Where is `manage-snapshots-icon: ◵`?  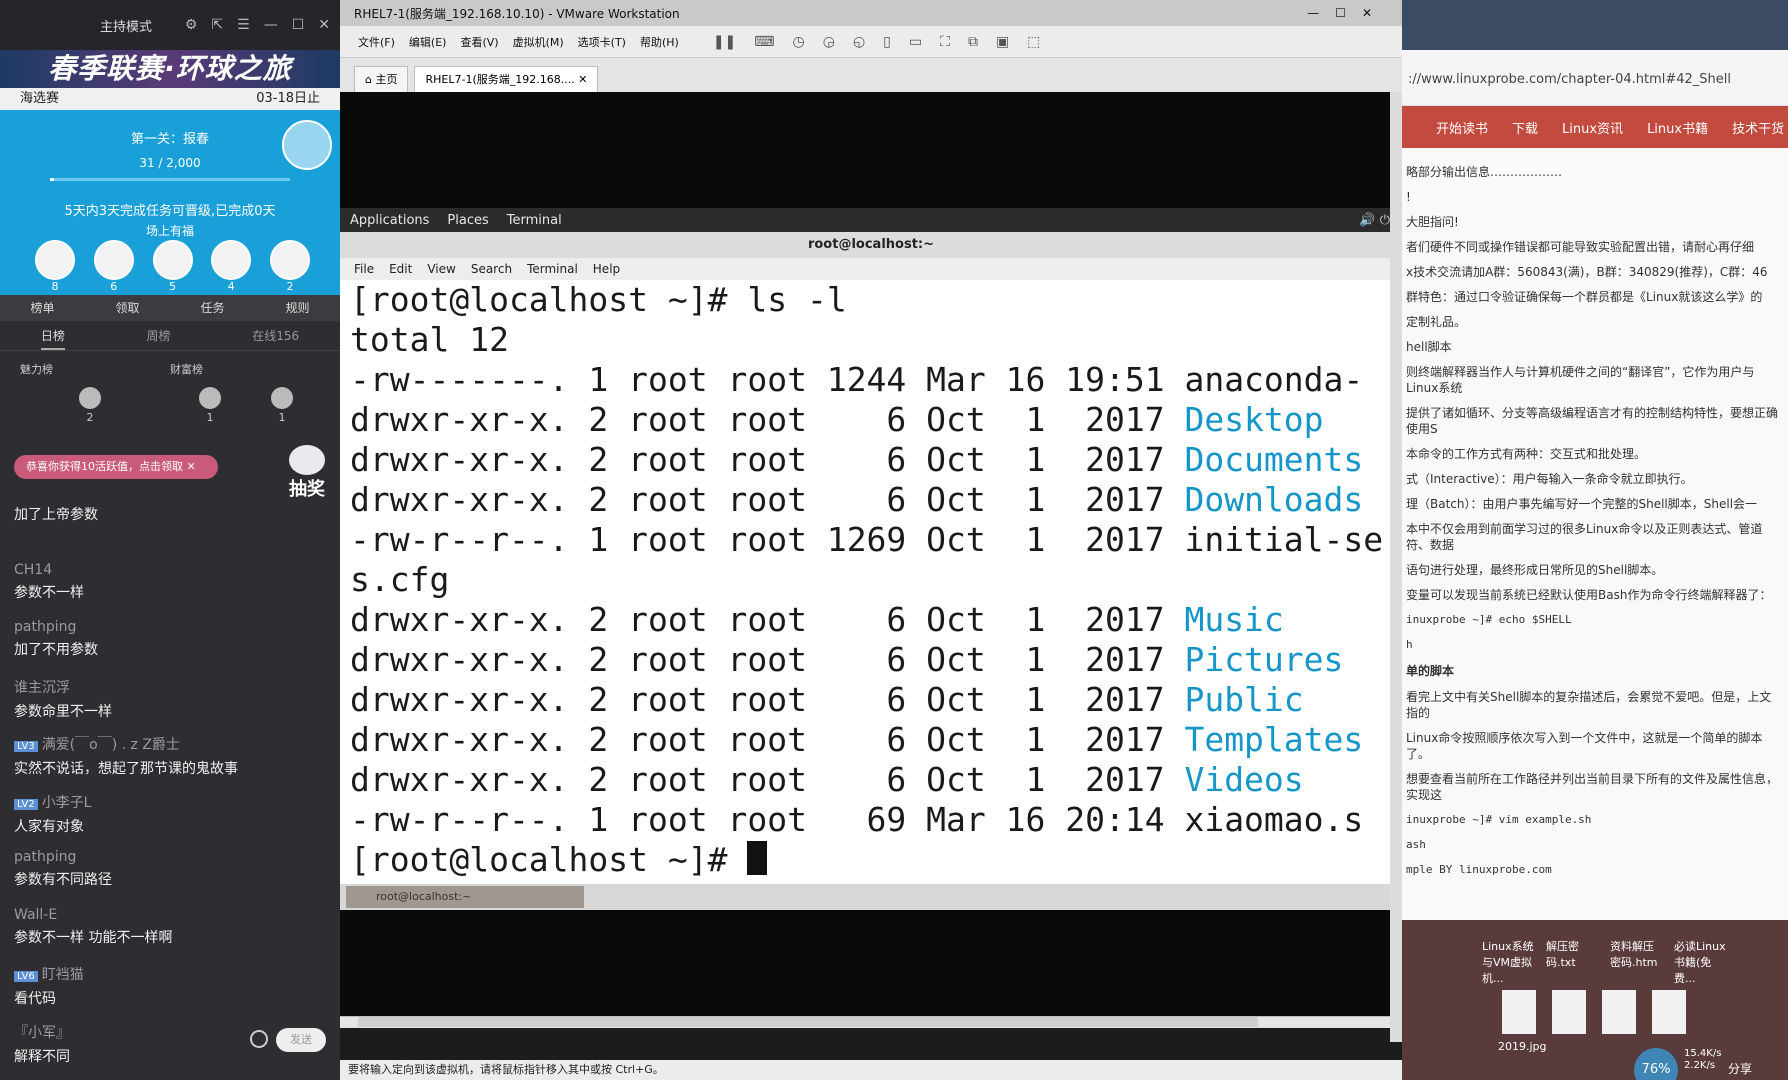
manage-snapshots-icon: ◵ is located at coordinates (859, 42).